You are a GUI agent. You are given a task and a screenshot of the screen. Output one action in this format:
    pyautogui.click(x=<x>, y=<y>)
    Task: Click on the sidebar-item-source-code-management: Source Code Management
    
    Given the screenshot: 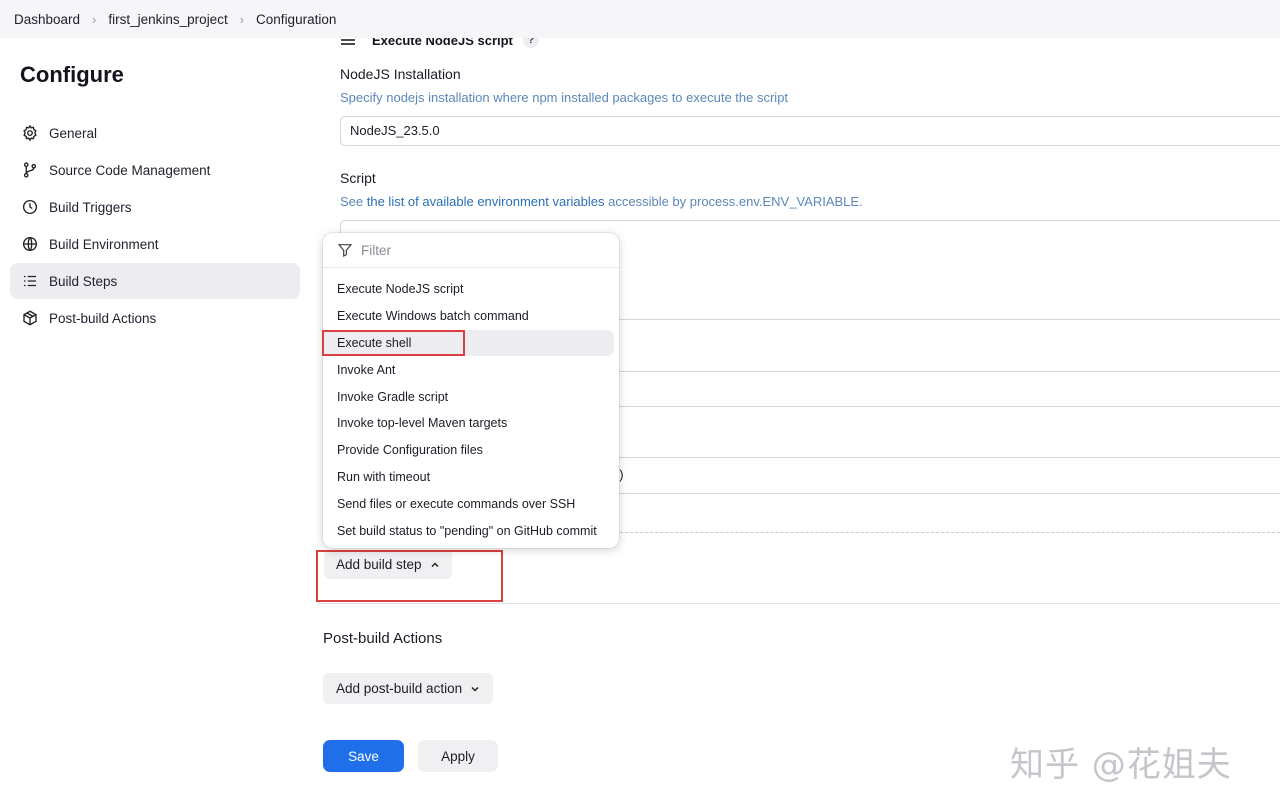 What is the action you would take?
    pyautogui.click(x=155, y=170)
    